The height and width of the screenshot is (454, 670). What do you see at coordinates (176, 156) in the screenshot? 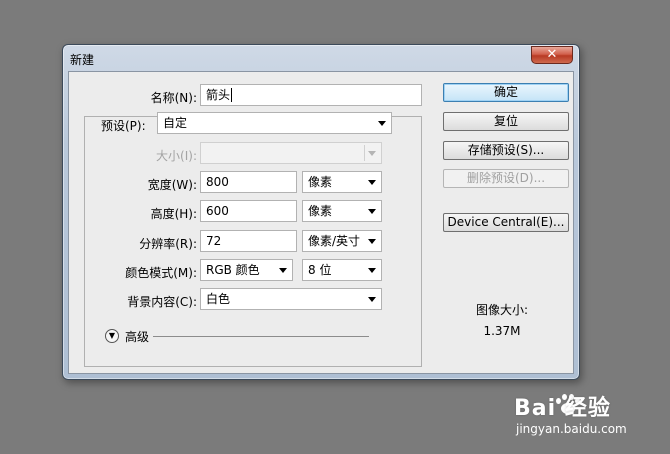
I see `size-label: 大小(I):` at bounding box center [176, 156].